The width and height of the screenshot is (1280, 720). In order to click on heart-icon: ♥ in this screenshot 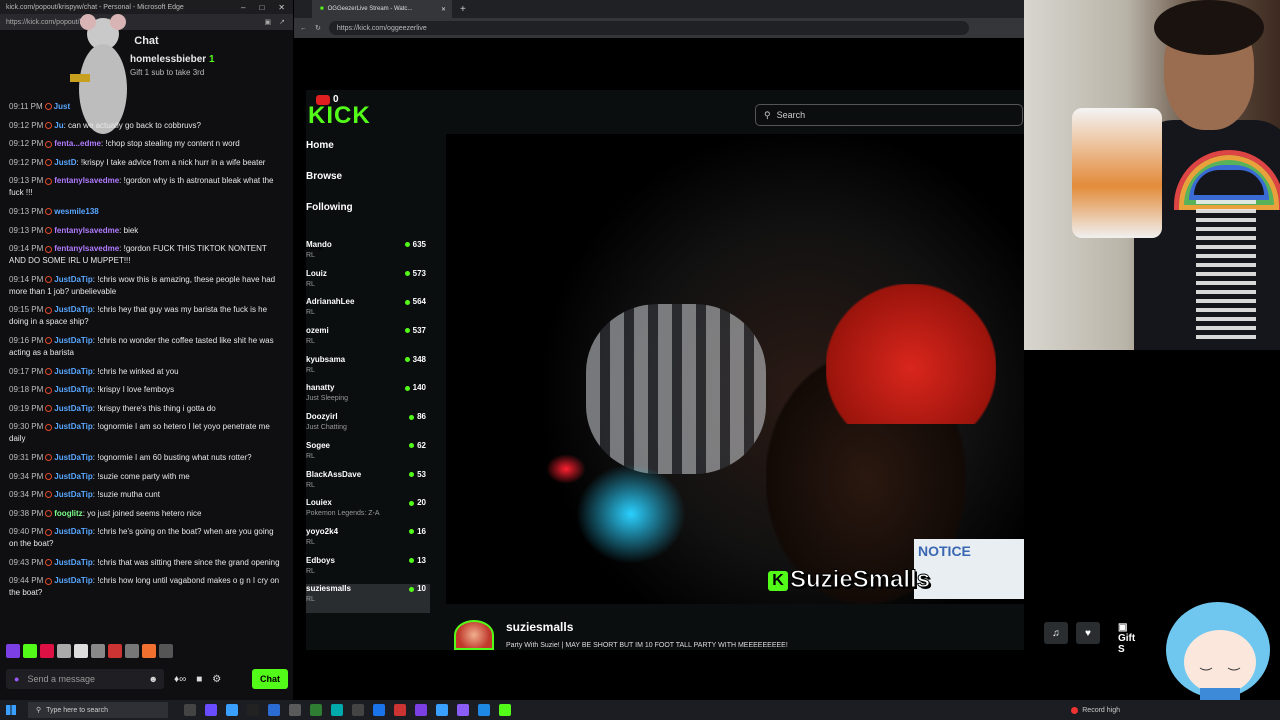, I will do `click(1088, 633)`.